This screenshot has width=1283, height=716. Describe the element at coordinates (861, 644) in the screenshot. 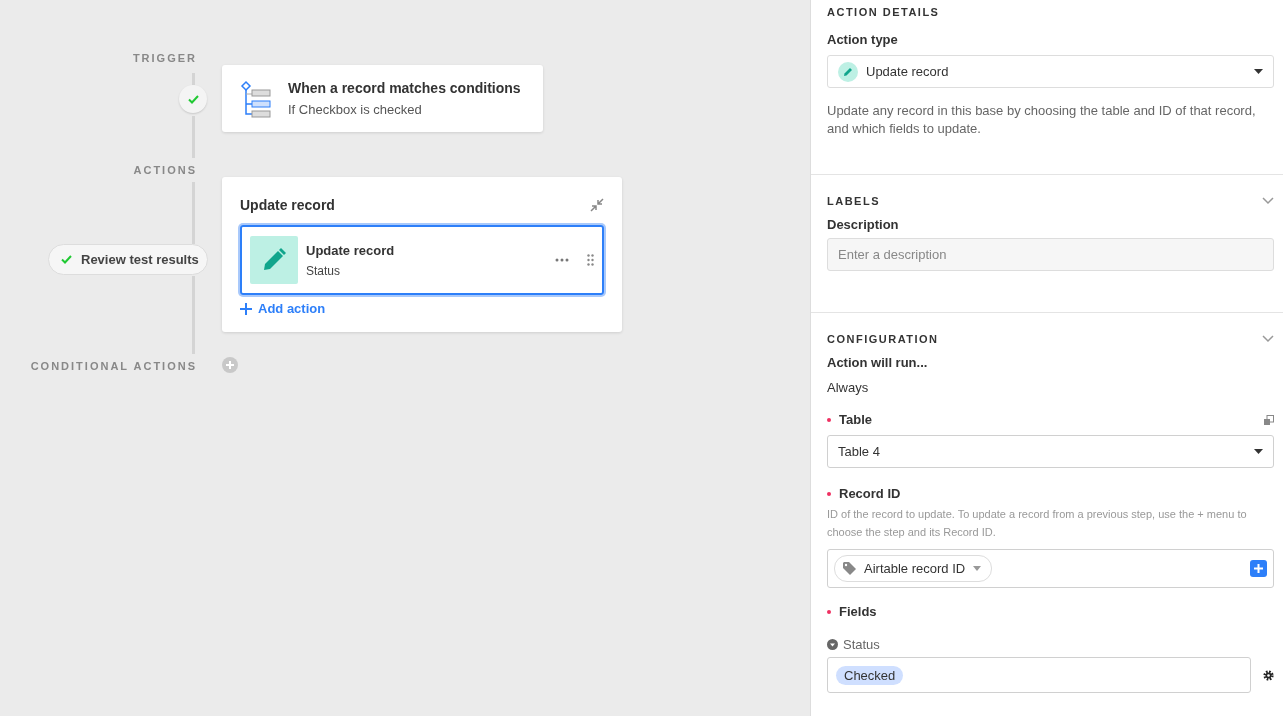

I see `field-name: Status` at that location.